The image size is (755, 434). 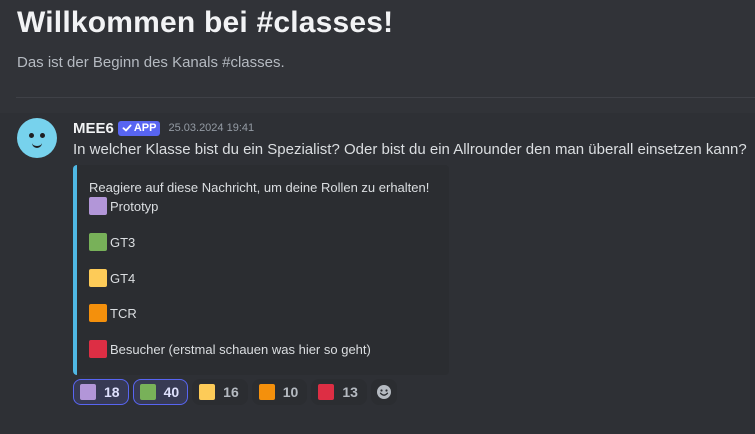 I want to click on reaction-red-square: 13, so click(x=339, y=392).